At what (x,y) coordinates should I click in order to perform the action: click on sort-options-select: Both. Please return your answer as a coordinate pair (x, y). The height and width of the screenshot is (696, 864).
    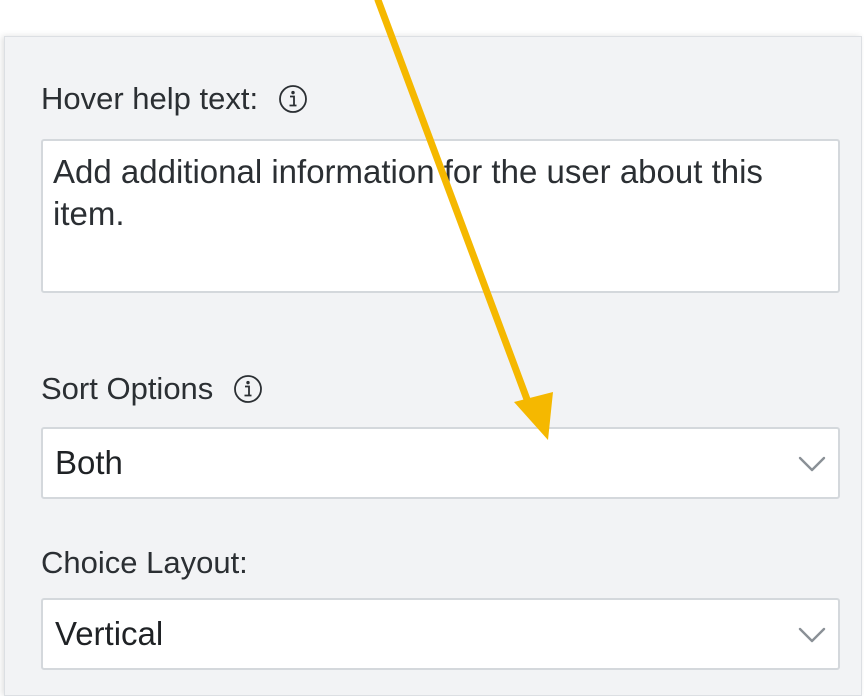
    Looking at the image, I should click on (440, 463).